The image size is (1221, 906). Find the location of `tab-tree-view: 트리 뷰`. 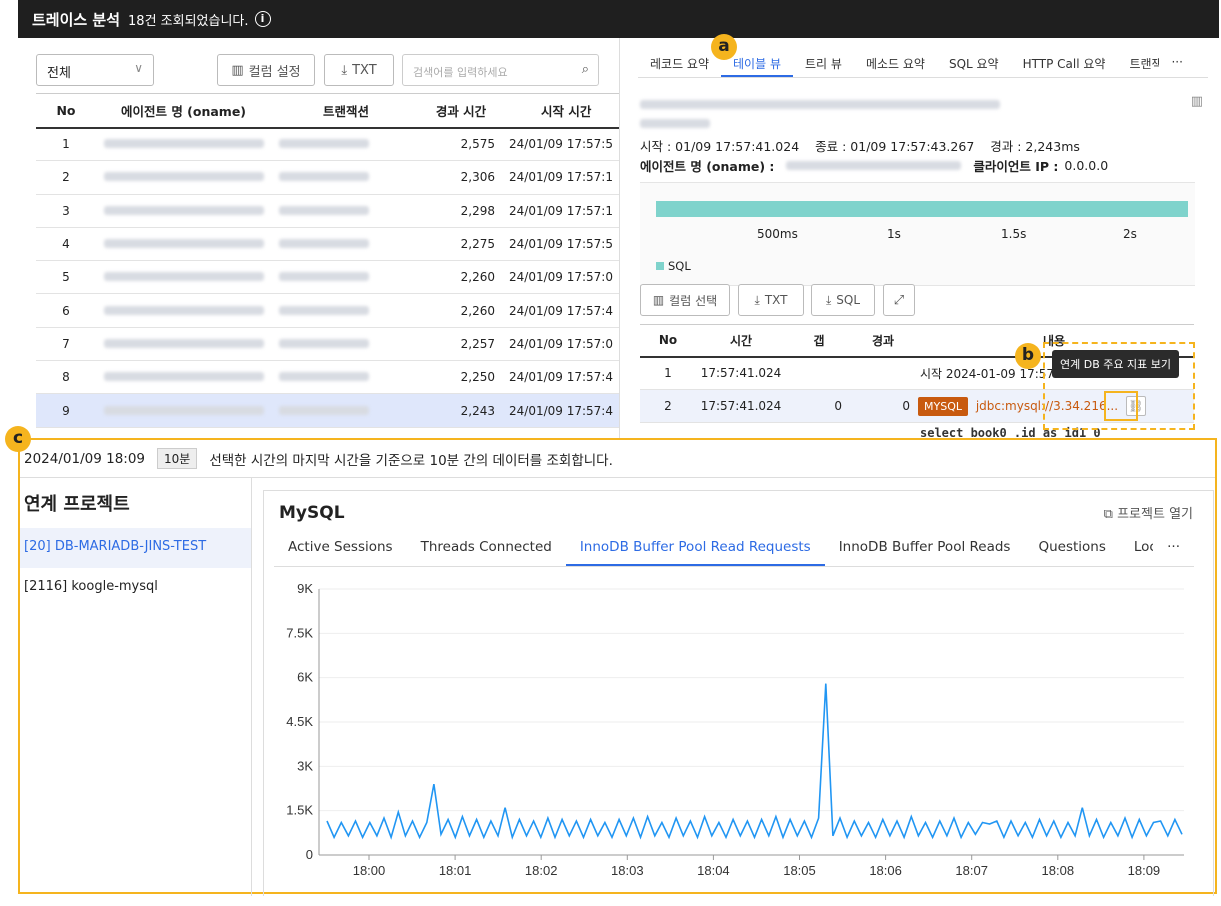

tab-tree-view: 트리 뷰 is located at coordinates (823, 61).